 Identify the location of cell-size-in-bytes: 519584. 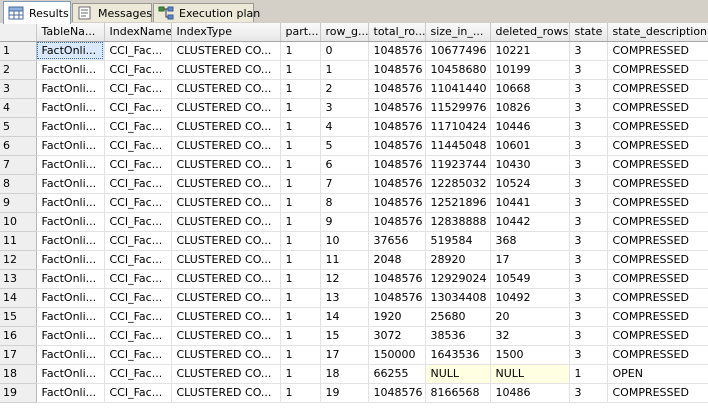
(458, 241).